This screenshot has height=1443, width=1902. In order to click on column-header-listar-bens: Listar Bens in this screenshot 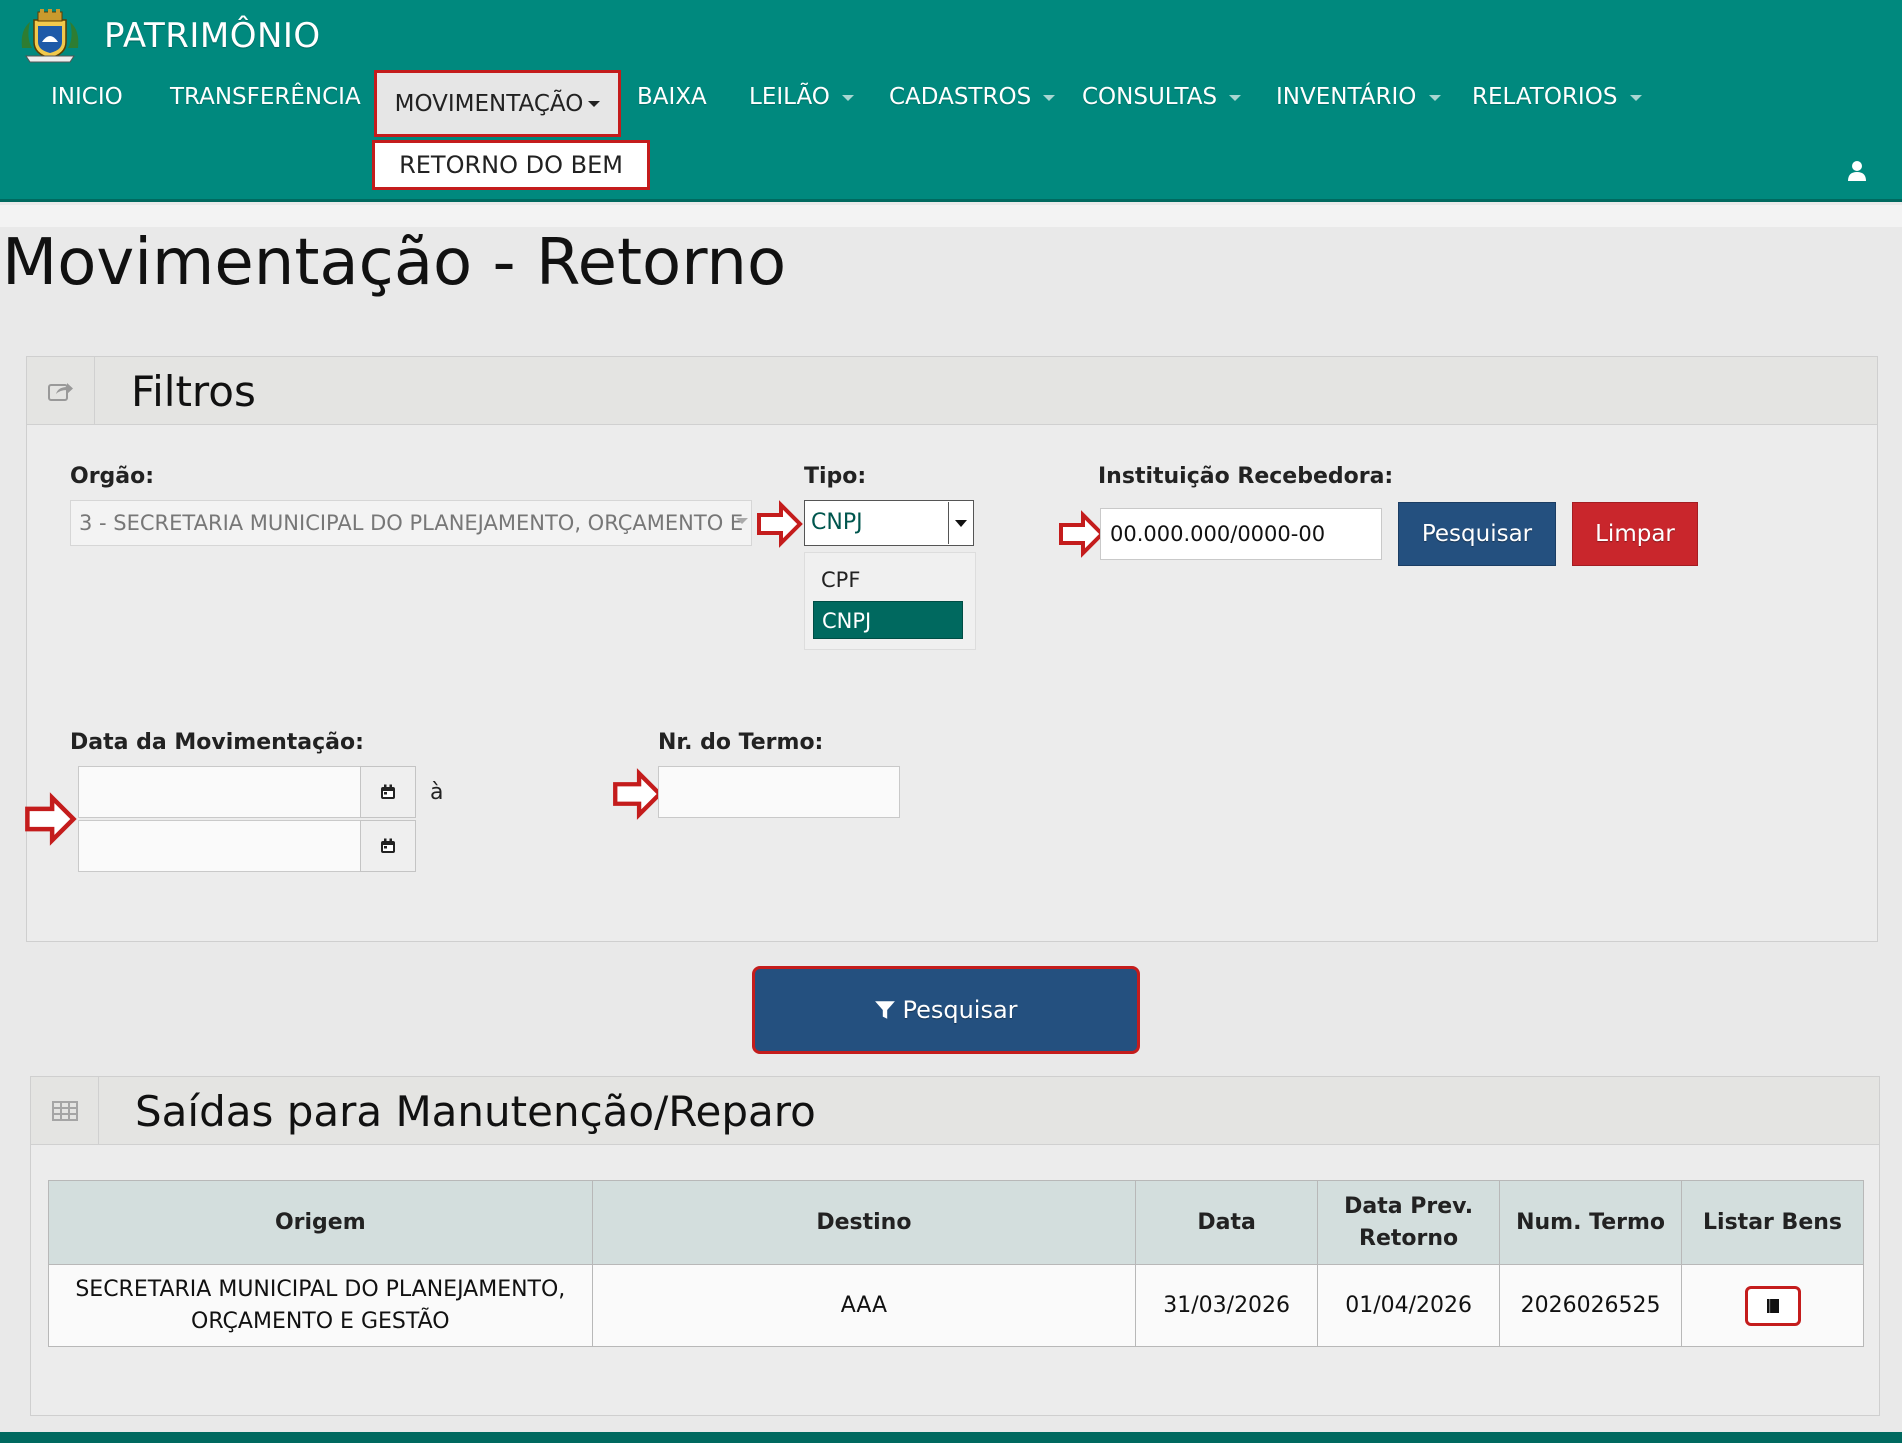, I will do `click(1772, 1222)`.